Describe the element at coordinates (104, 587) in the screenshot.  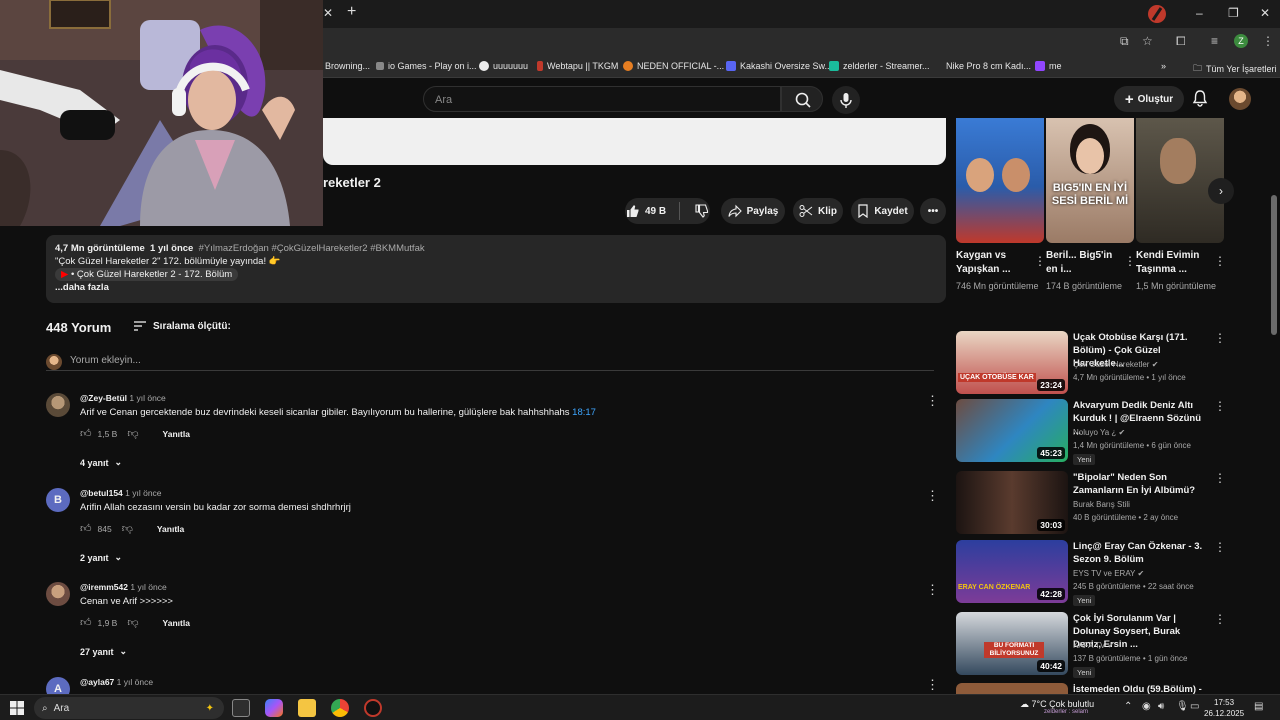
I see `comment-author: @iremm542` at that location.